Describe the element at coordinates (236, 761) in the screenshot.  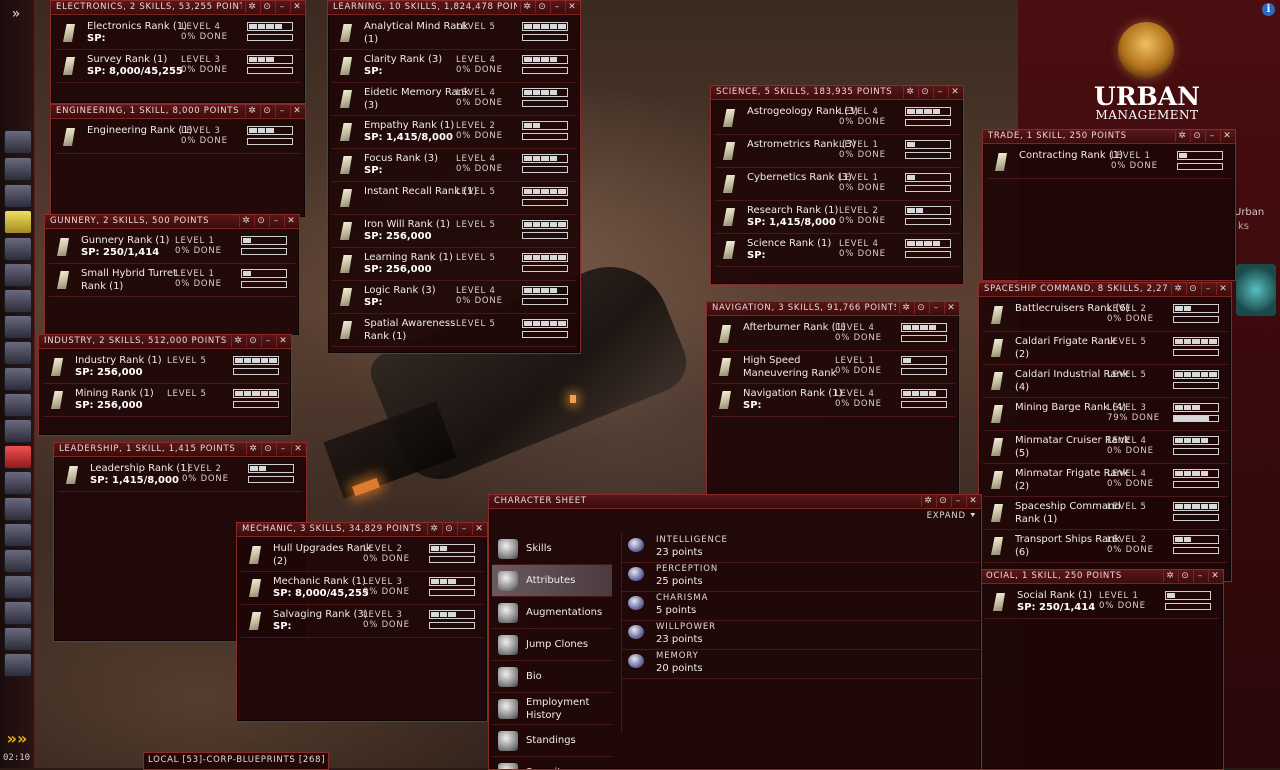
I see `chat-tab-local: LOCAL [53]-CORP-BLUEPRINTS [268]` at that location.